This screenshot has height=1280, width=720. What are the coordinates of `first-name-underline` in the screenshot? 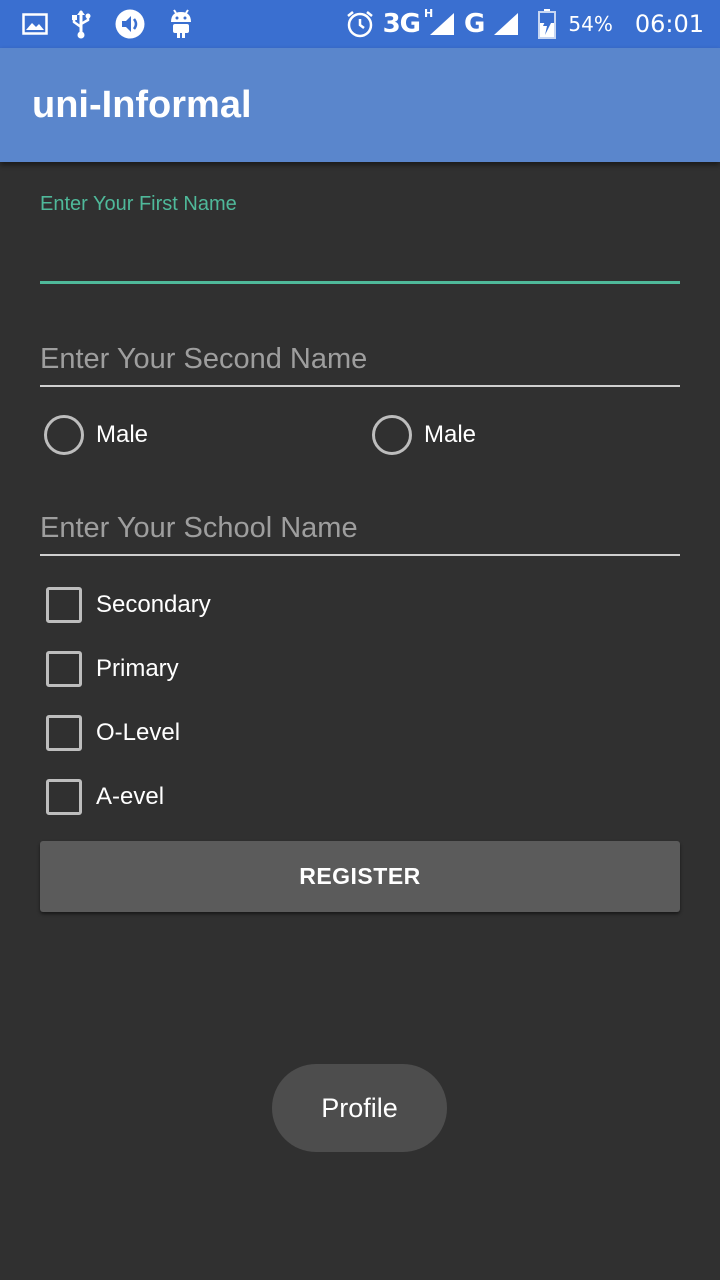 It's located at (360, 282).